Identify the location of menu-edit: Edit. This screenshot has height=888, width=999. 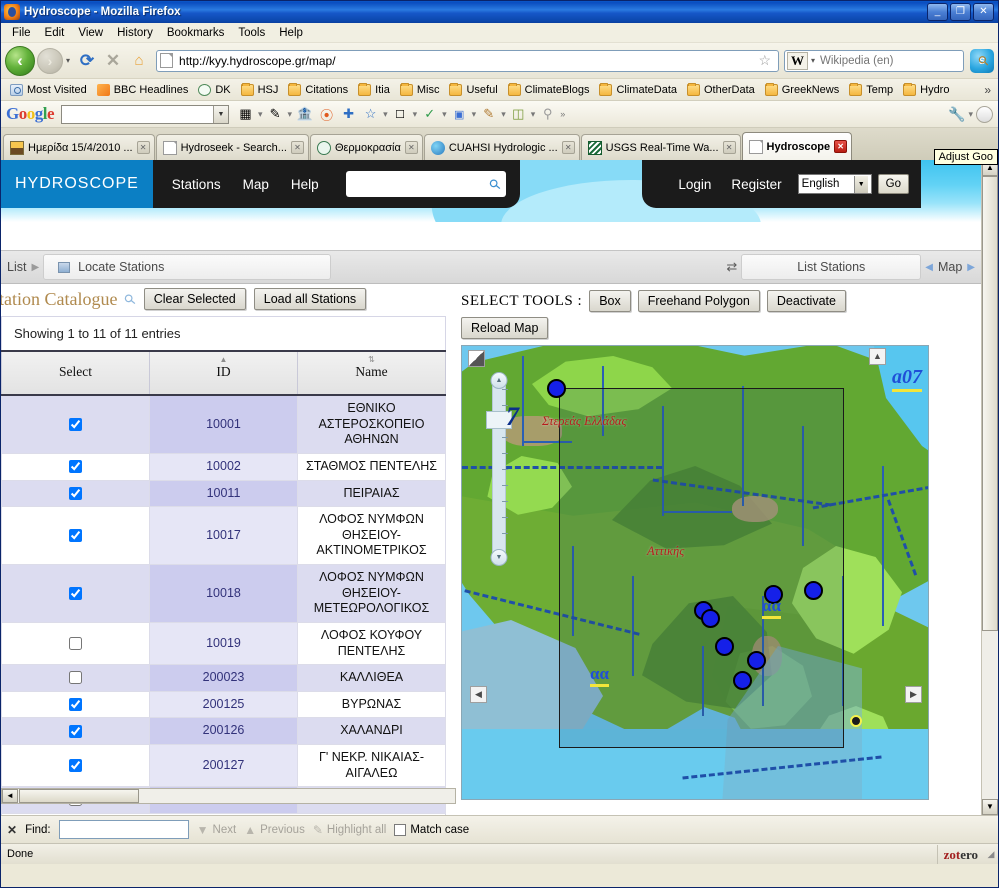
(55, 33).